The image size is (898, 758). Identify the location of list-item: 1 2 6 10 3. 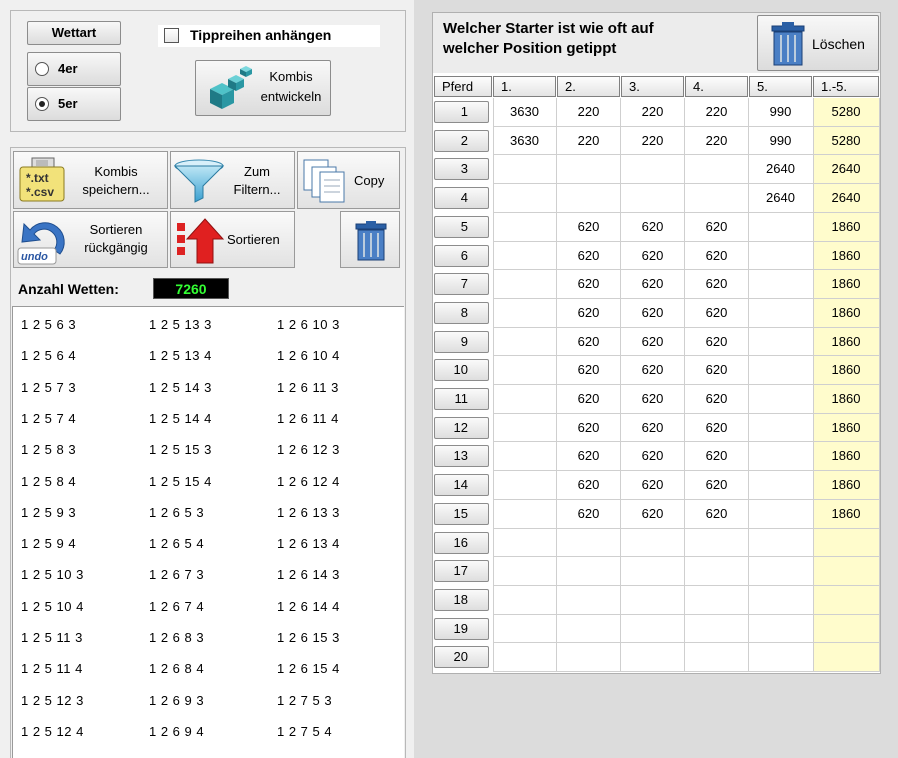
(308, 324).